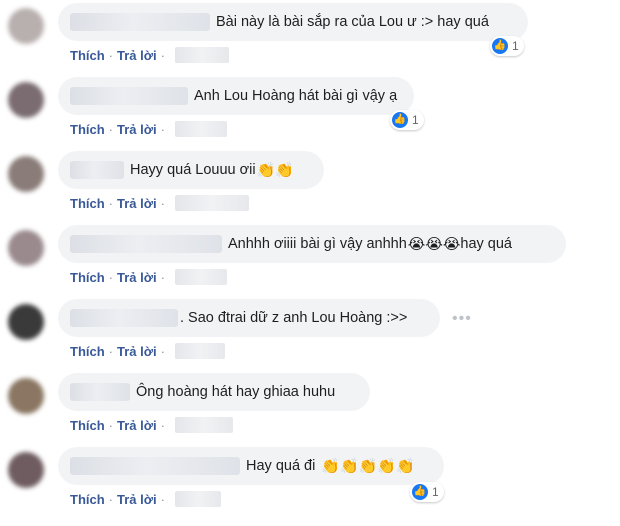  Describe the element at coordinates (281, 466) in the screenshot. I see `comment-text: Hay quá đi` at that location.